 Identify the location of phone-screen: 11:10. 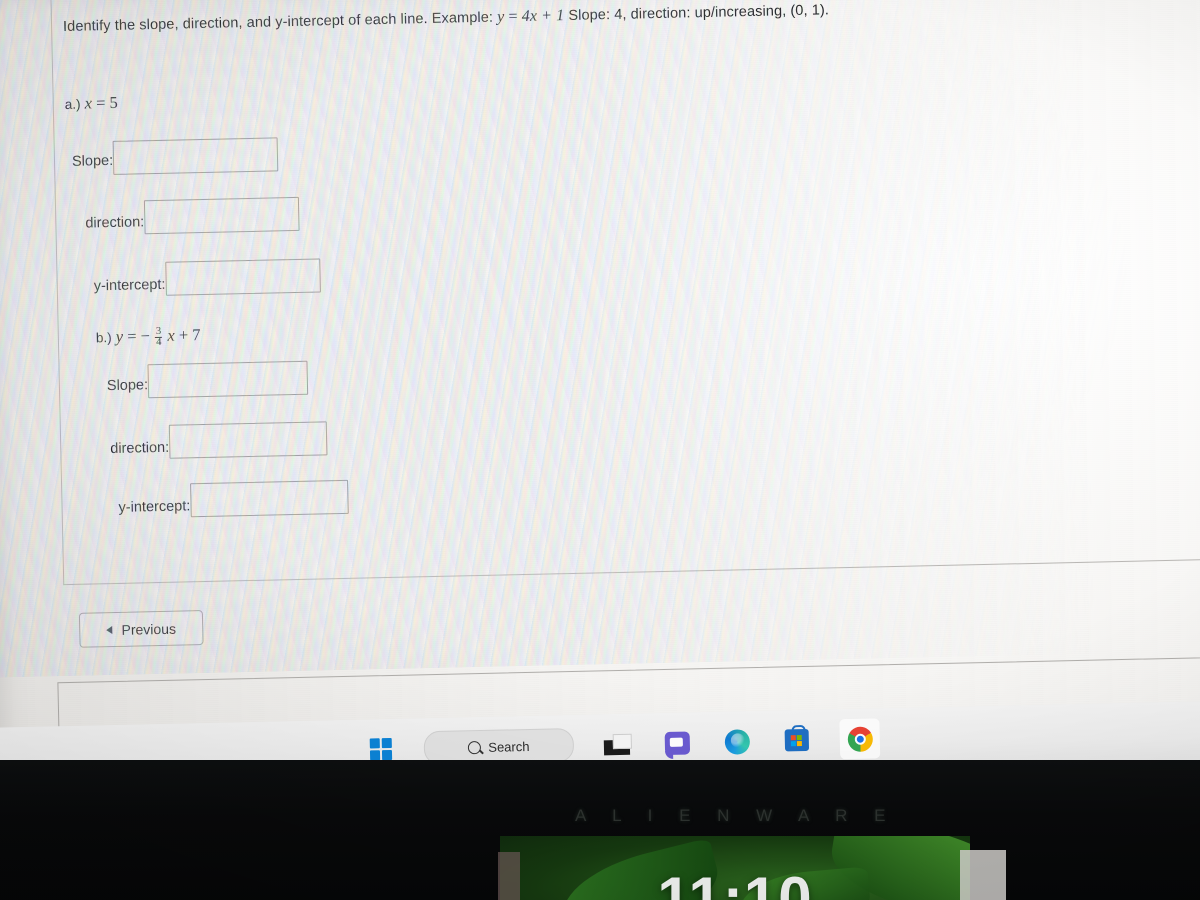
(735, 868).